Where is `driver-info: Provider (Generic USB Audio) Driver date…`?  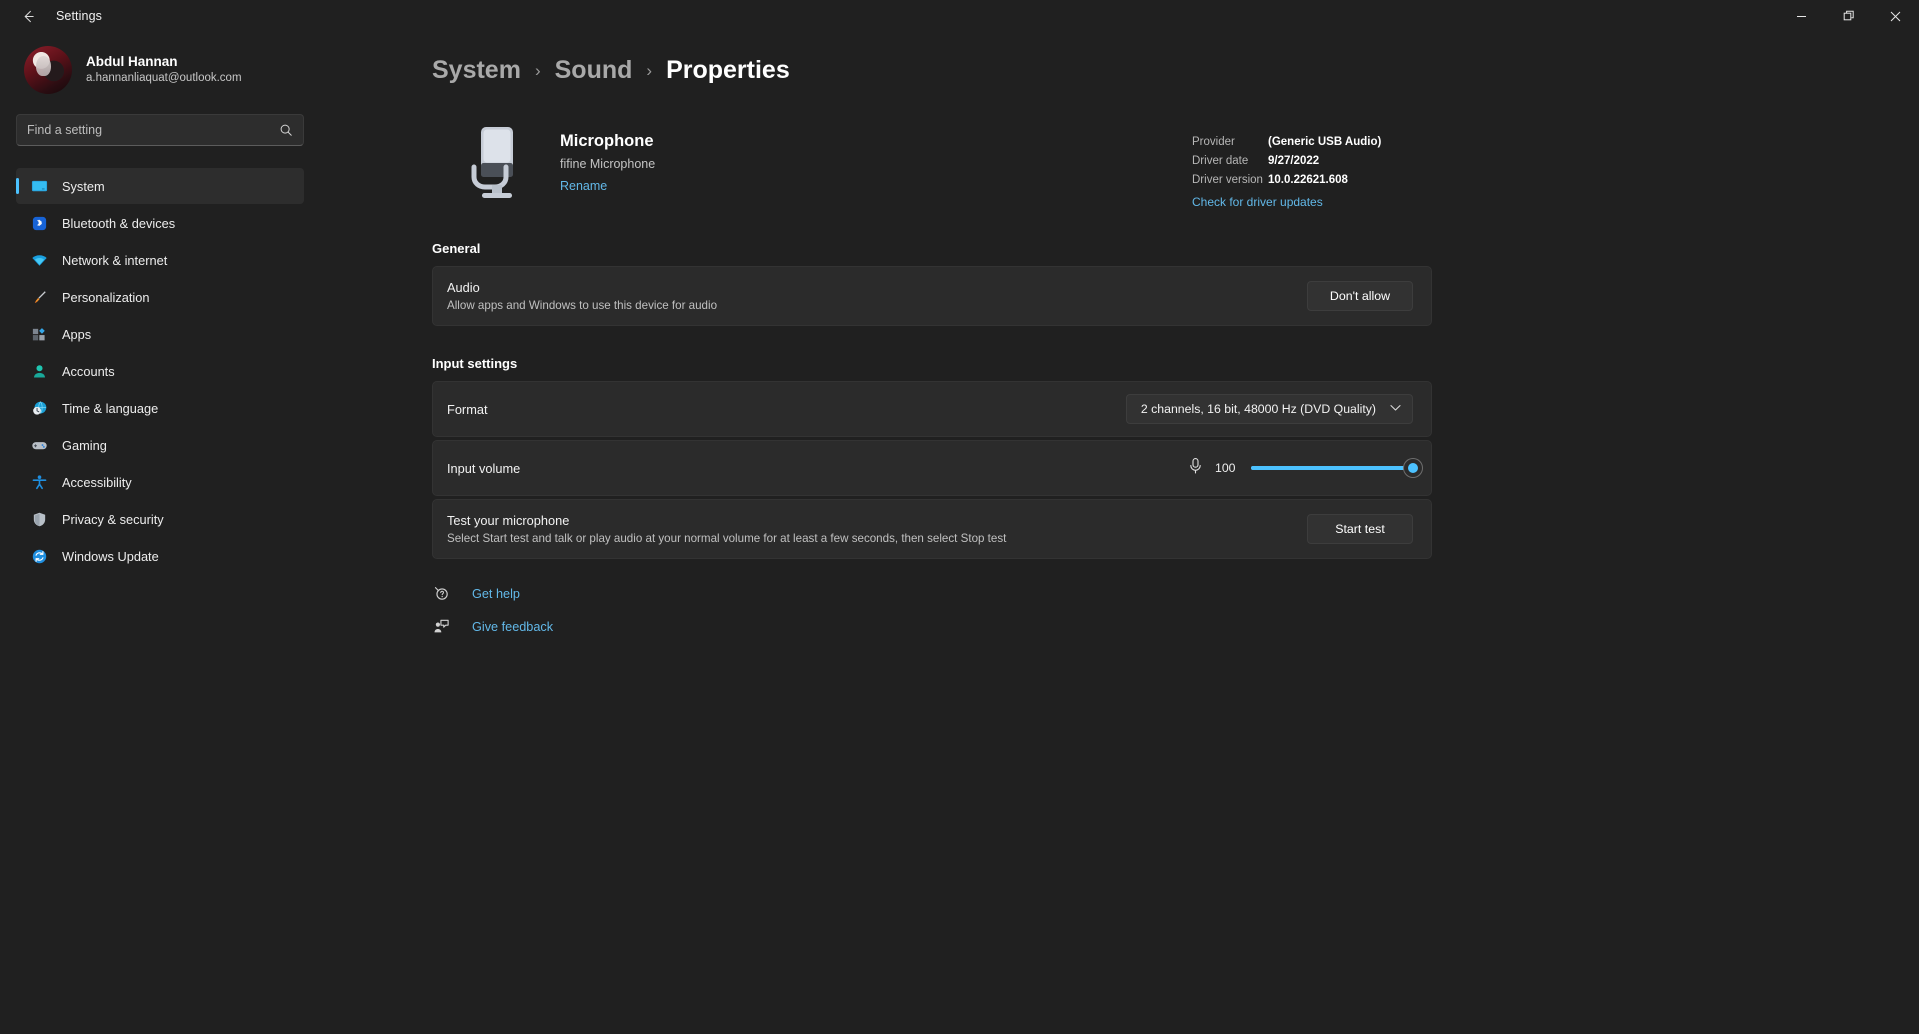
driver-info: Provider (Generic USB Audio) Driver date… is located at coordinates (1312, 165).